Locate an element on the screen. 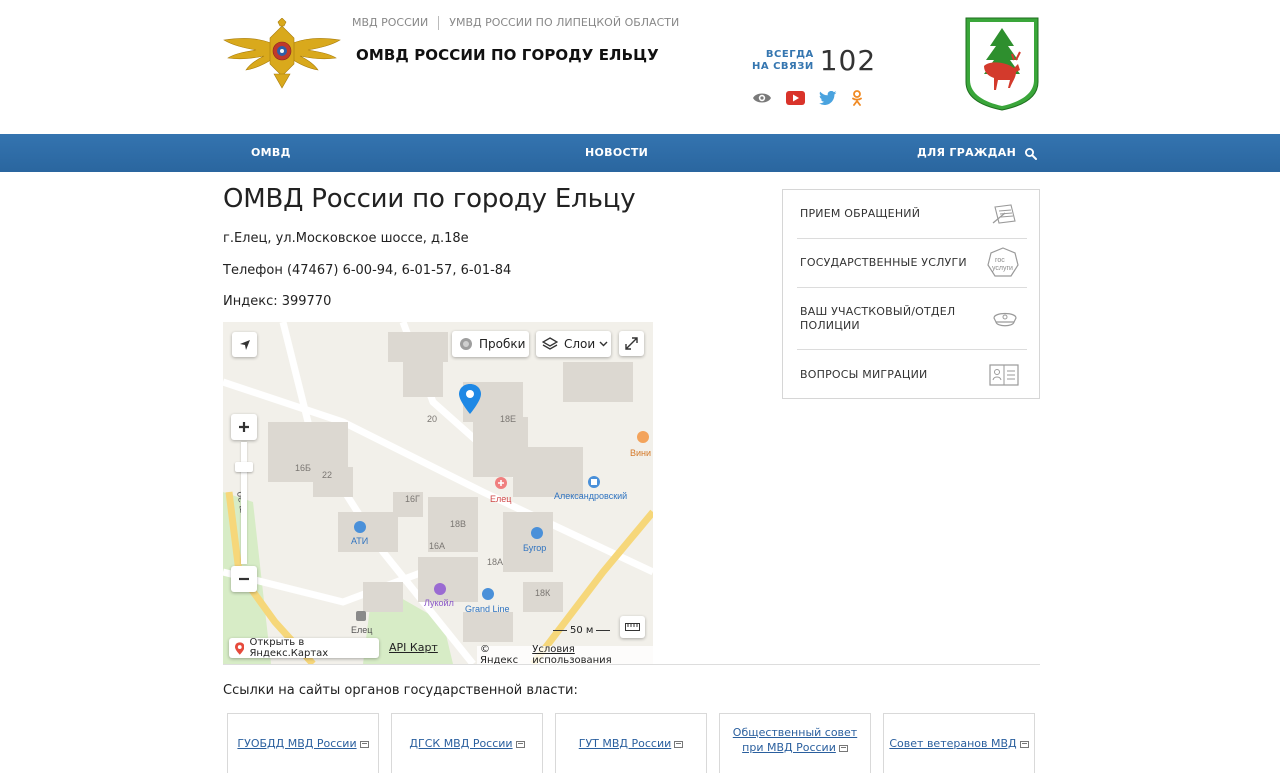 The image size is (1280, 773). link-card-dgsk: ДГСК МВД России is located at coordinates (467, 743).